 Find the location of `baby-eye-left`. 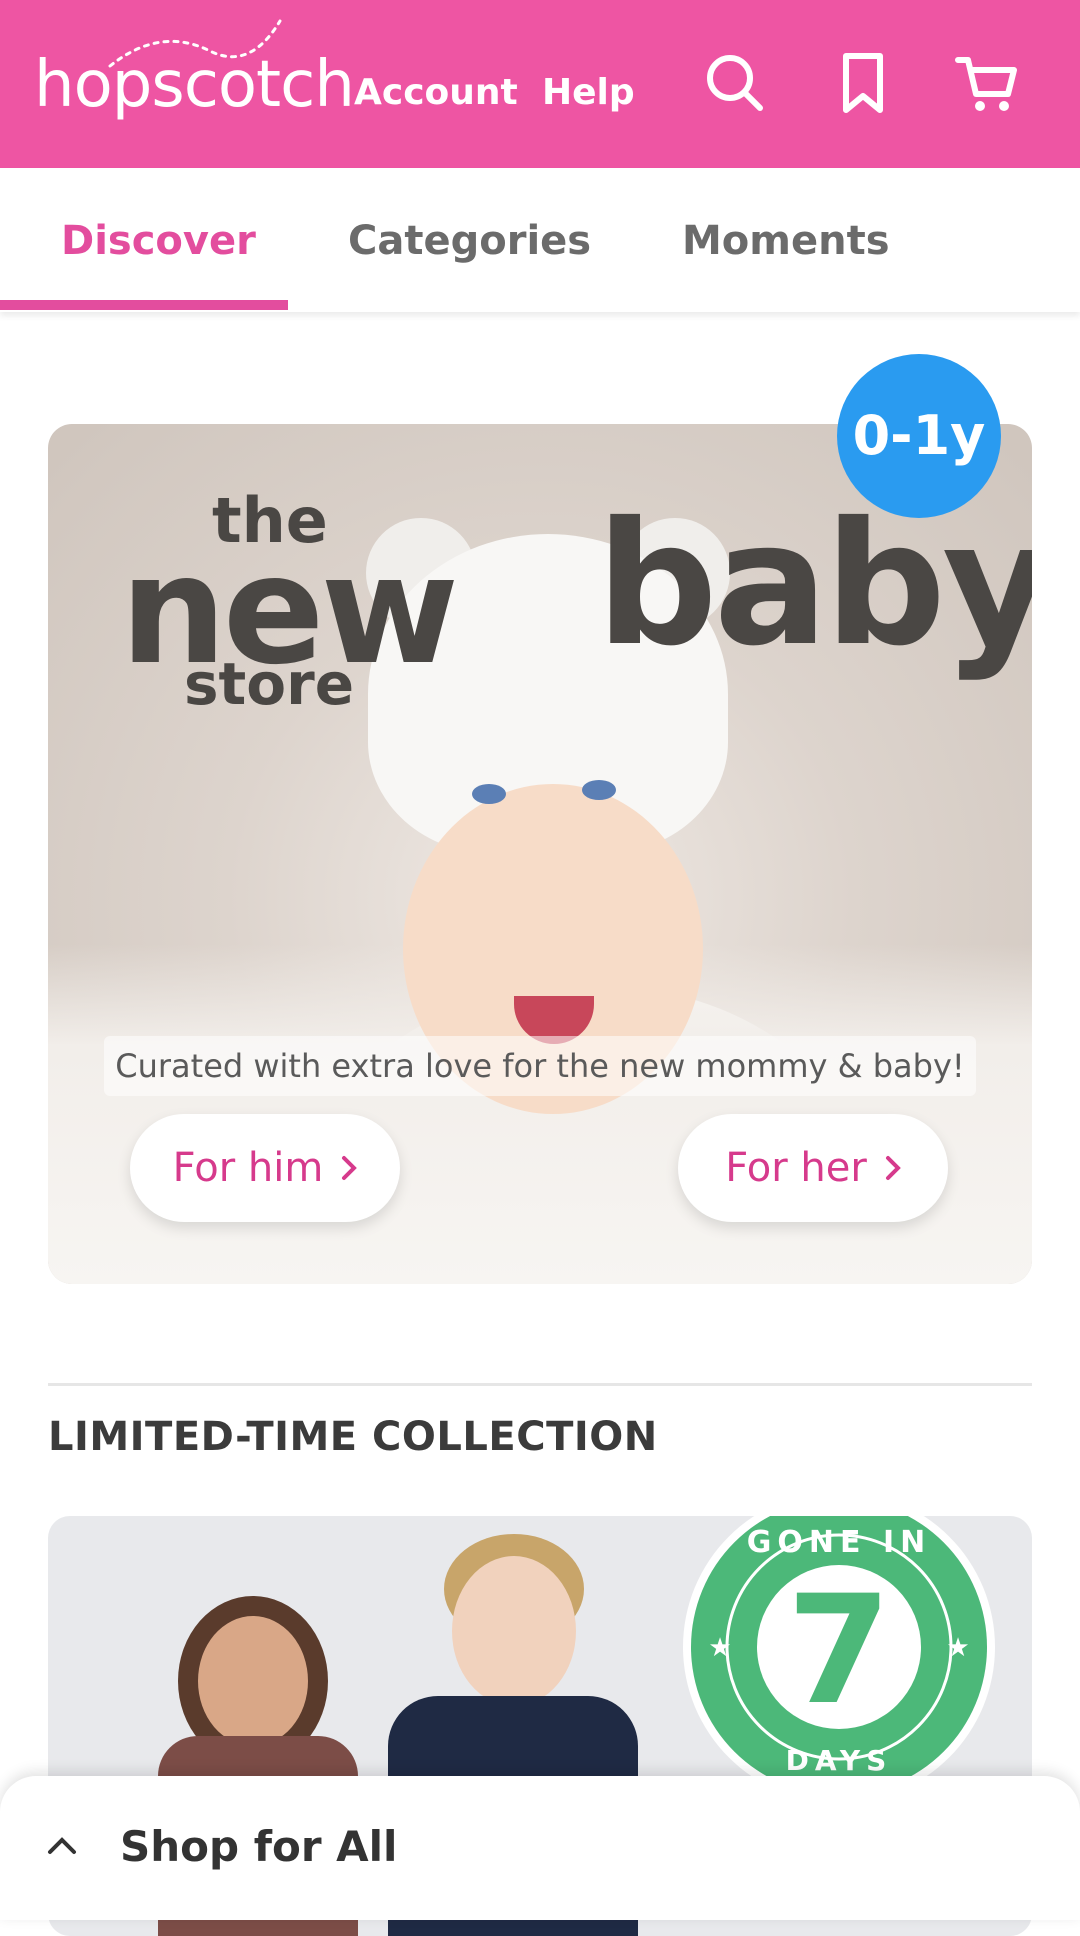

baby-eye-left is located at coordinates (489, 794).